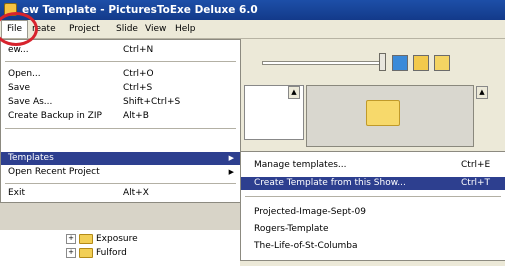 Image resolution: width=505 pixels, height=266 pixels. I want to click on submenu-item-template: Projected-Image-Sept-09, so click(373, 212).